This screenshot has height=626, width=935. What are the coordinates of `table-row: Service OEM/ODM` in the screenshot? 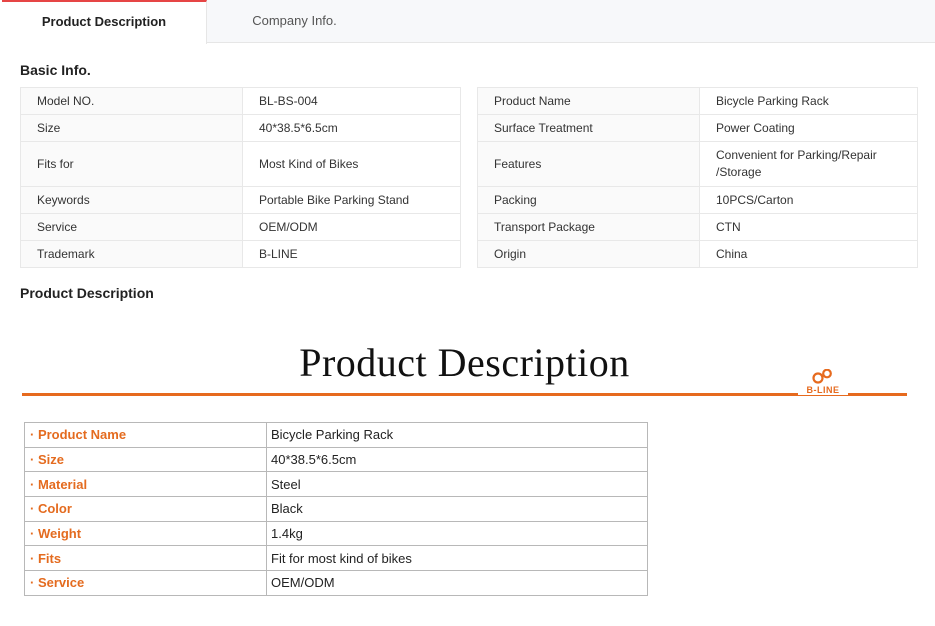 It's located at (240, 227).